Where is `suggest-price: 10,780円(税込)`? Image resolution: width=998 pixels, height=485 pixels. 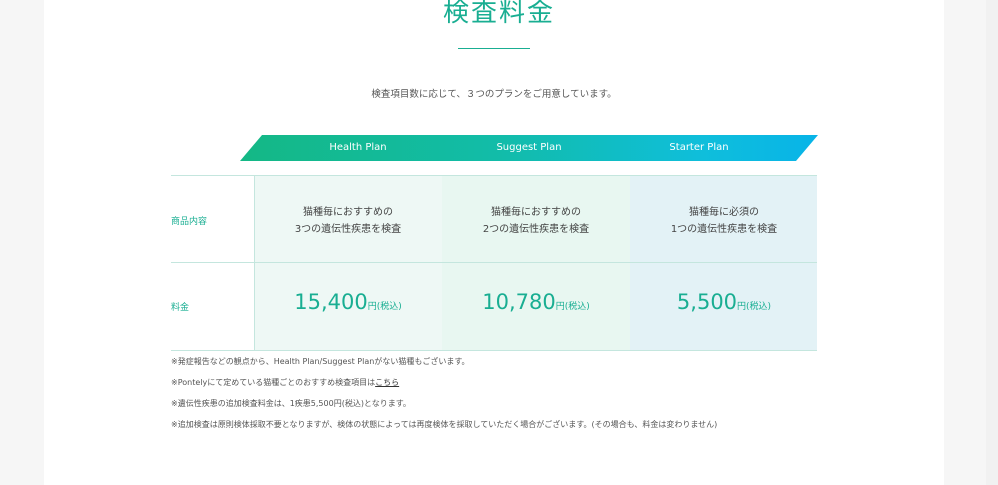 suggest-price: 10,780円(税込) is located at coordinates (536, 302).